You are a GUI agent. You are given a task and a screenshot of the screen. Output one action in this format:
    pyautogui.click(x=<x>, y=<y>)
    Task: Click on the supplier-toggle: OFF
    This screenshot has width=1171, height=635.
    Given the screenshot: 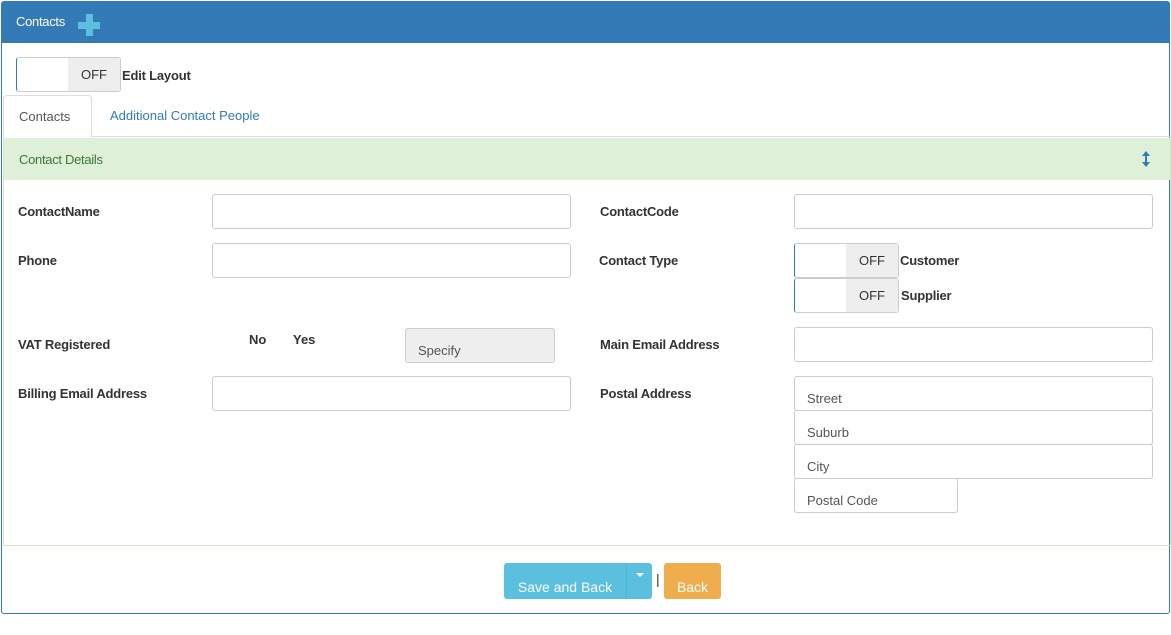 What is the action you would take?
    pyautogui.click(x=846, y=295)
    